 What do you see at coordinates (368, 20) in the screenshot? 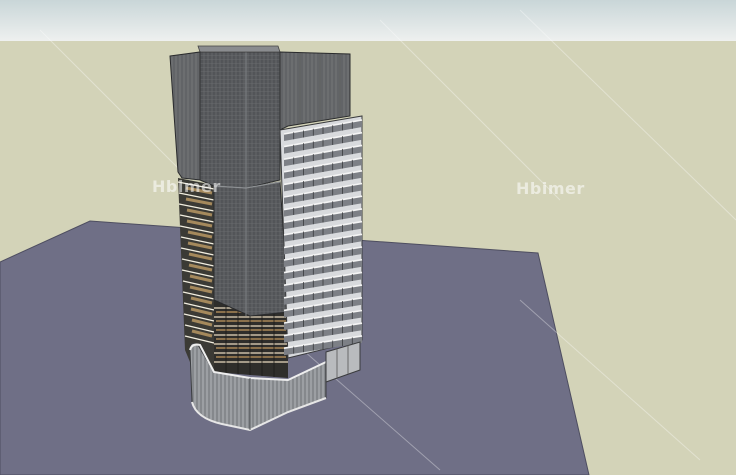
I see `sky` at bounding box center [368, 20].